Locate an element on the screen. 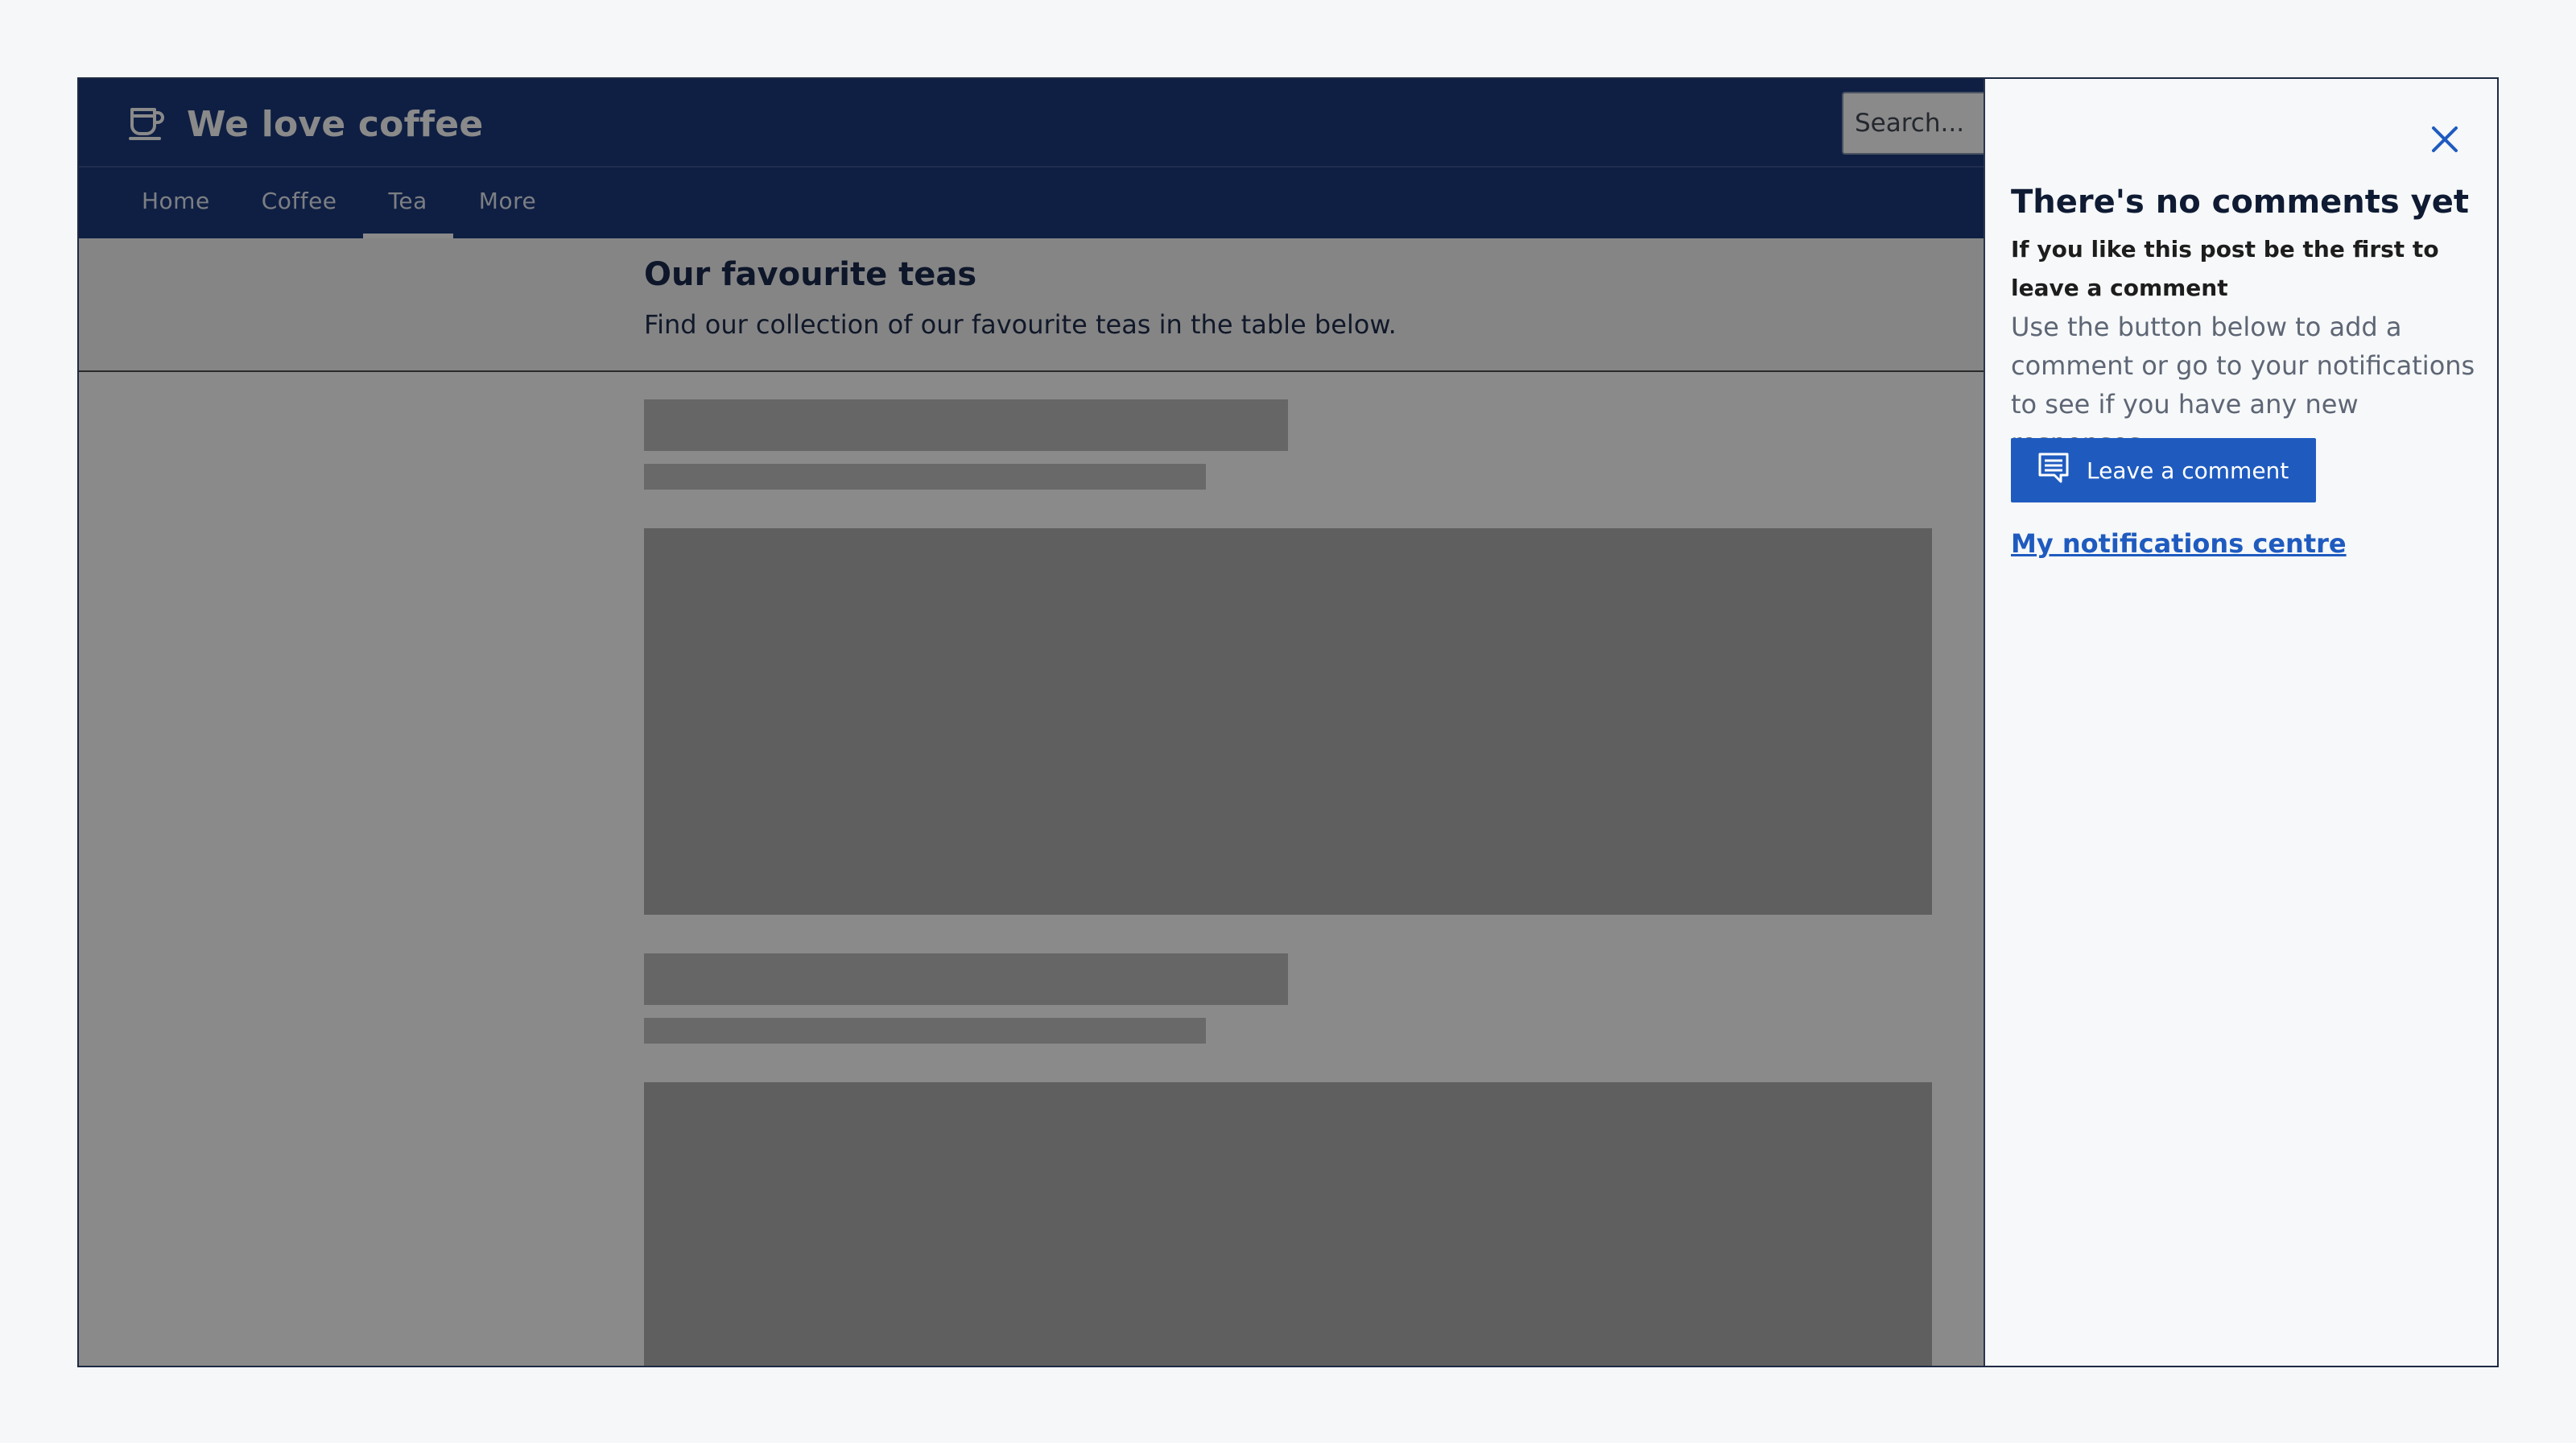 The height and width of the screenshot is (1443, 2576). leave-comment-button: Leave a comment is located at coordinates (2164, 470).